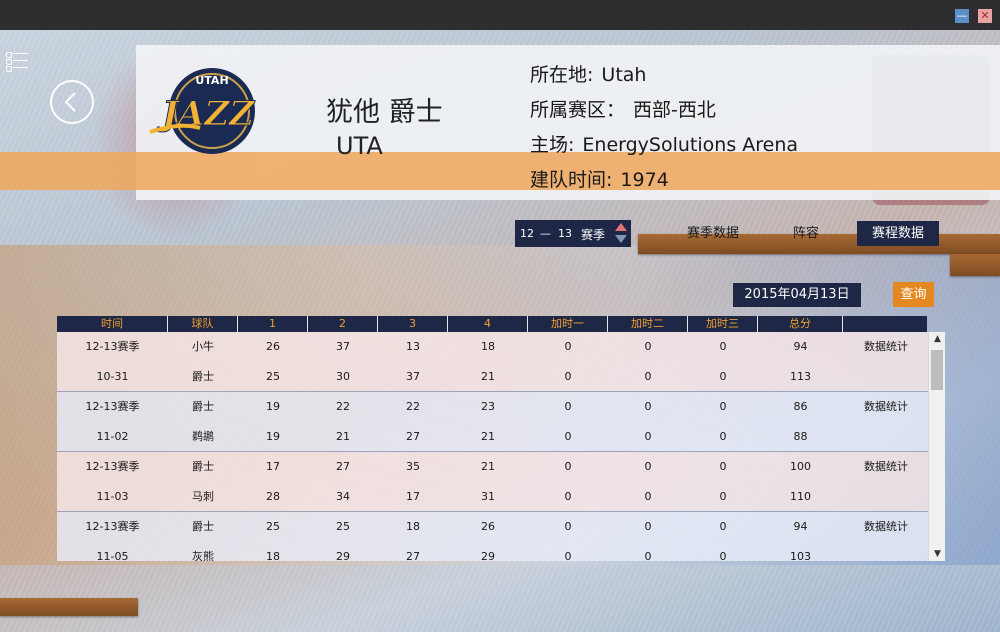  I want to click on column-header: 加时一, so click(568, 324).